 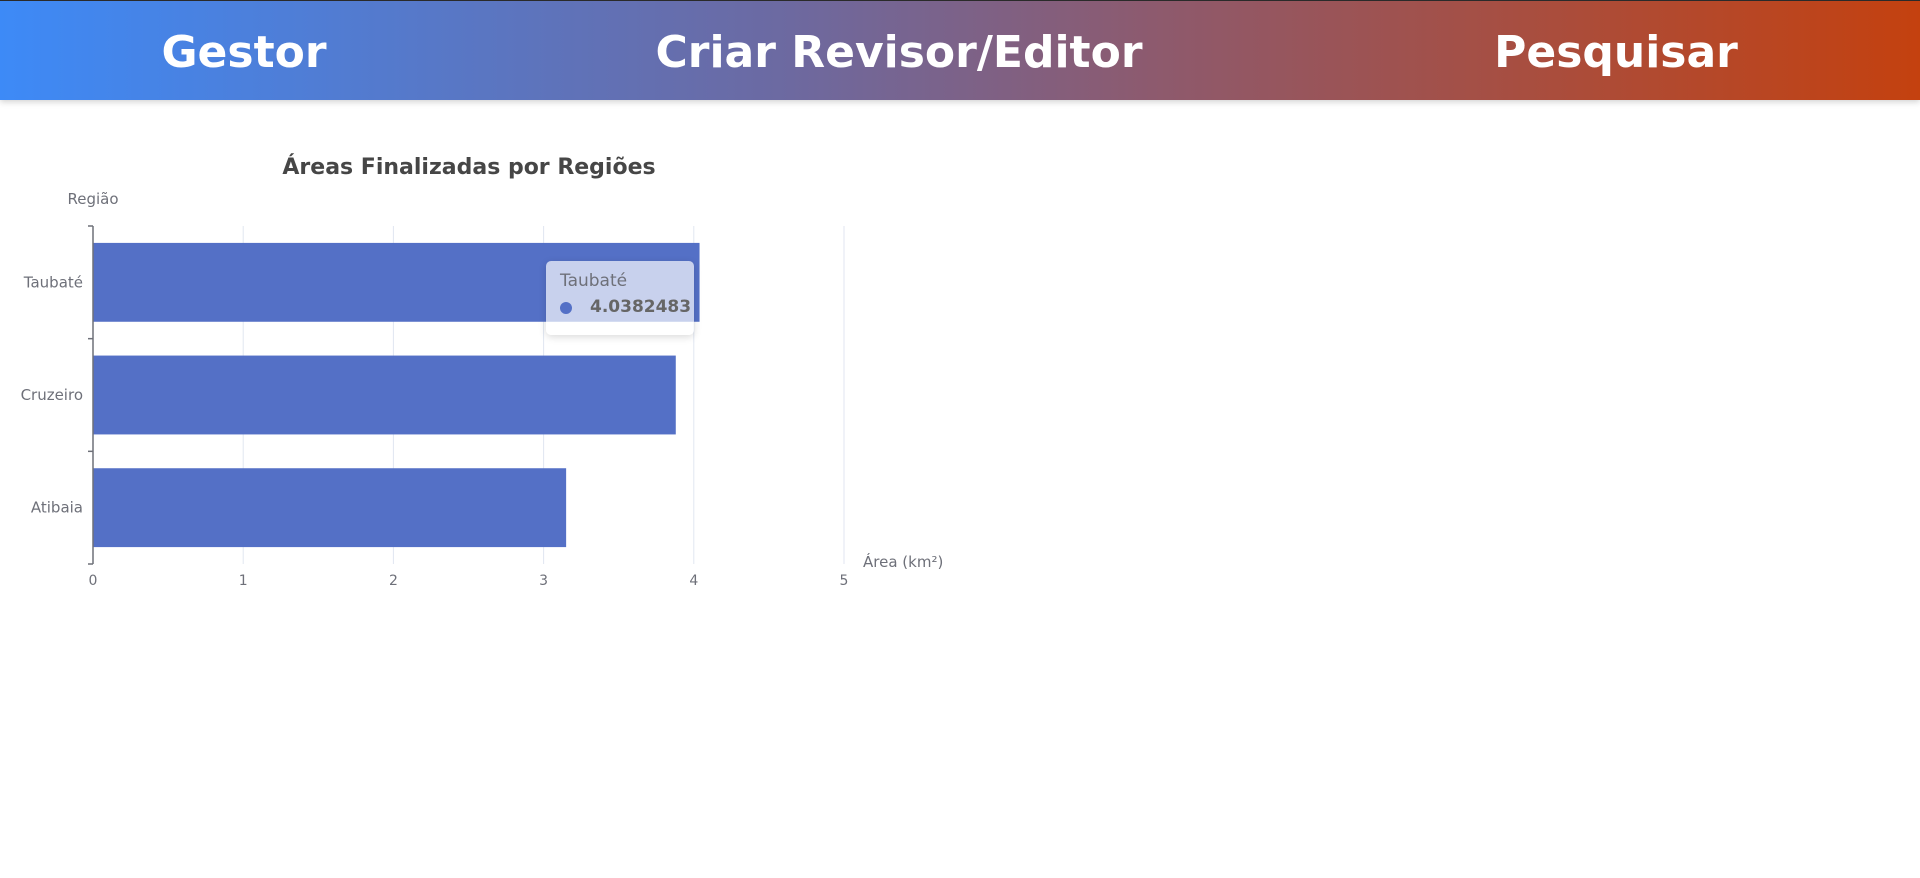 What do you see at coordinates (468, 167) in the screenshot?
I see `chart-title: Áreas Finalizadas por Regiões` at bounding box center [468, 167].